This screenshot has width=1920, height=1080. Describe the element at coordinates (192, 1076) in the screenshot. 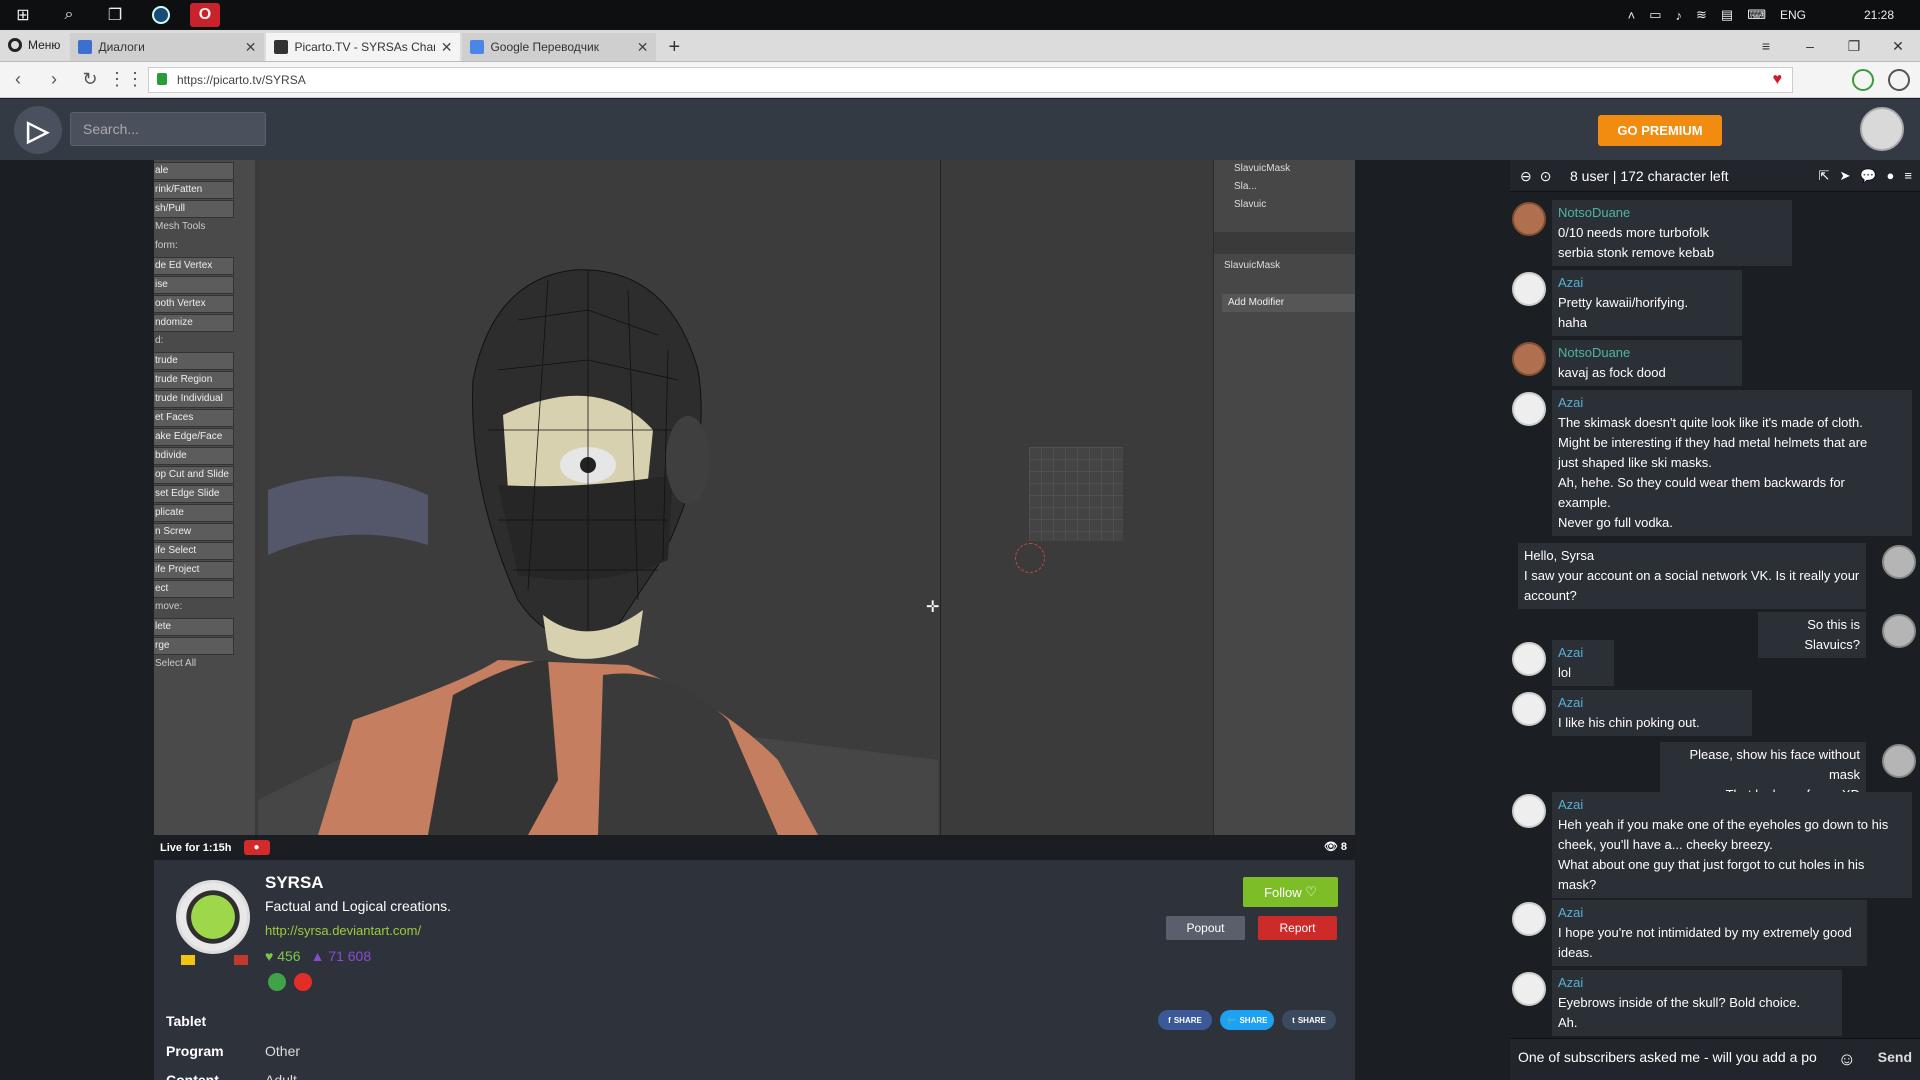

I see `meta-key-content: Content` at that location.